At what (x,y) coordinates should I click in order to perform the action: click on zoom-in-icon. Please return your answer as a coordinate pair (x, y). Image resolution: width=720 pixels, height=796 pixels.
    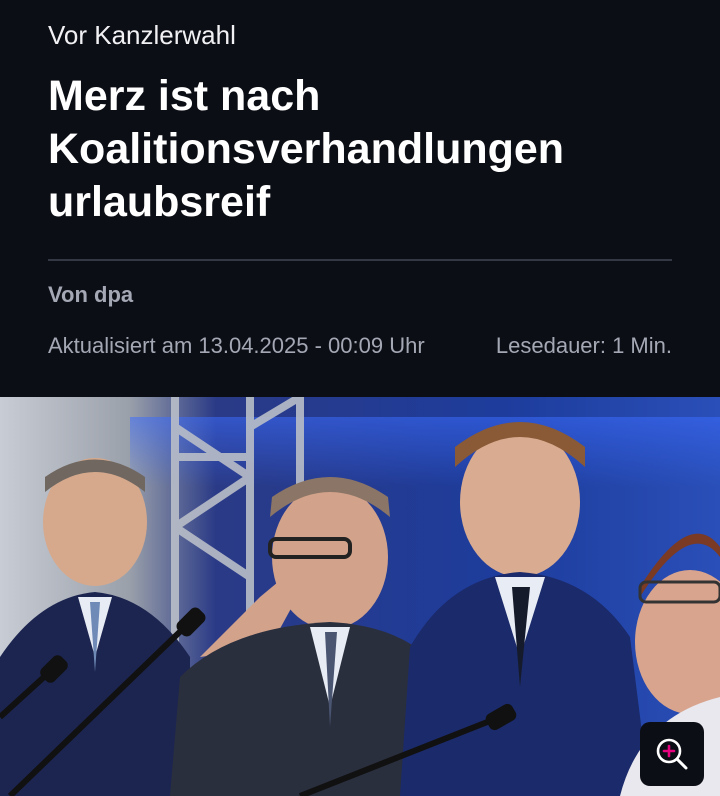
    Looking at the image, I should click on (672, 754).